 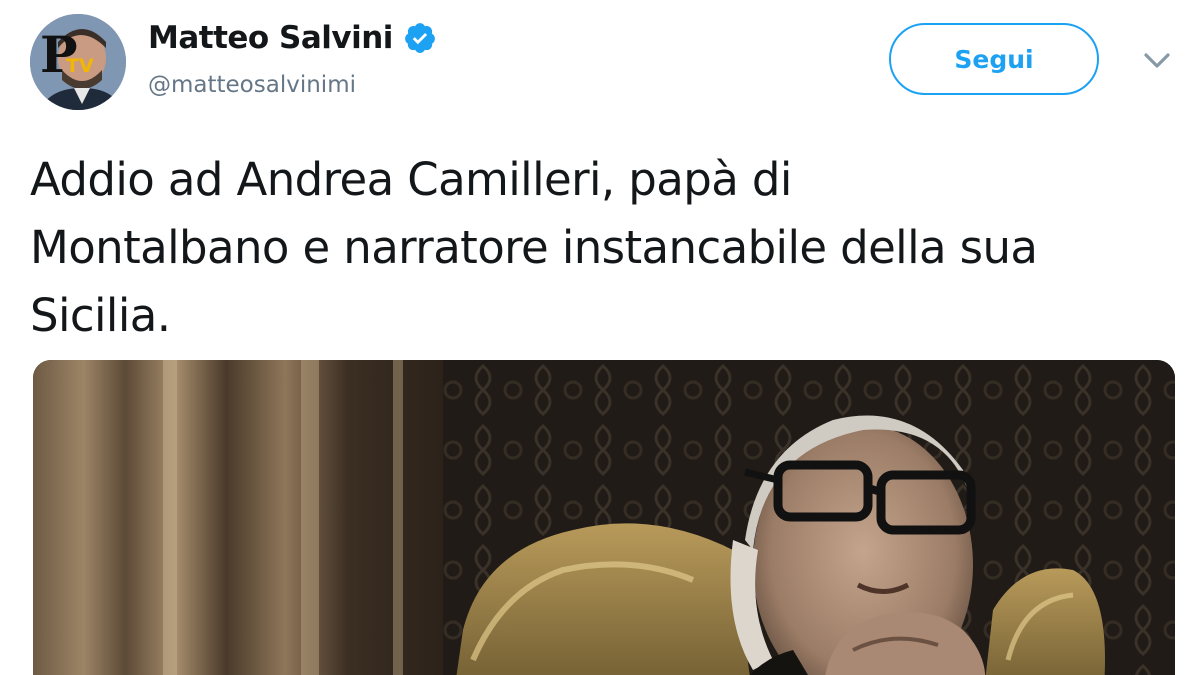 What do you see at coordinates (994, 59) in the screenshot?
I see `follow-button: Segui` at bounding box center [994, 59].